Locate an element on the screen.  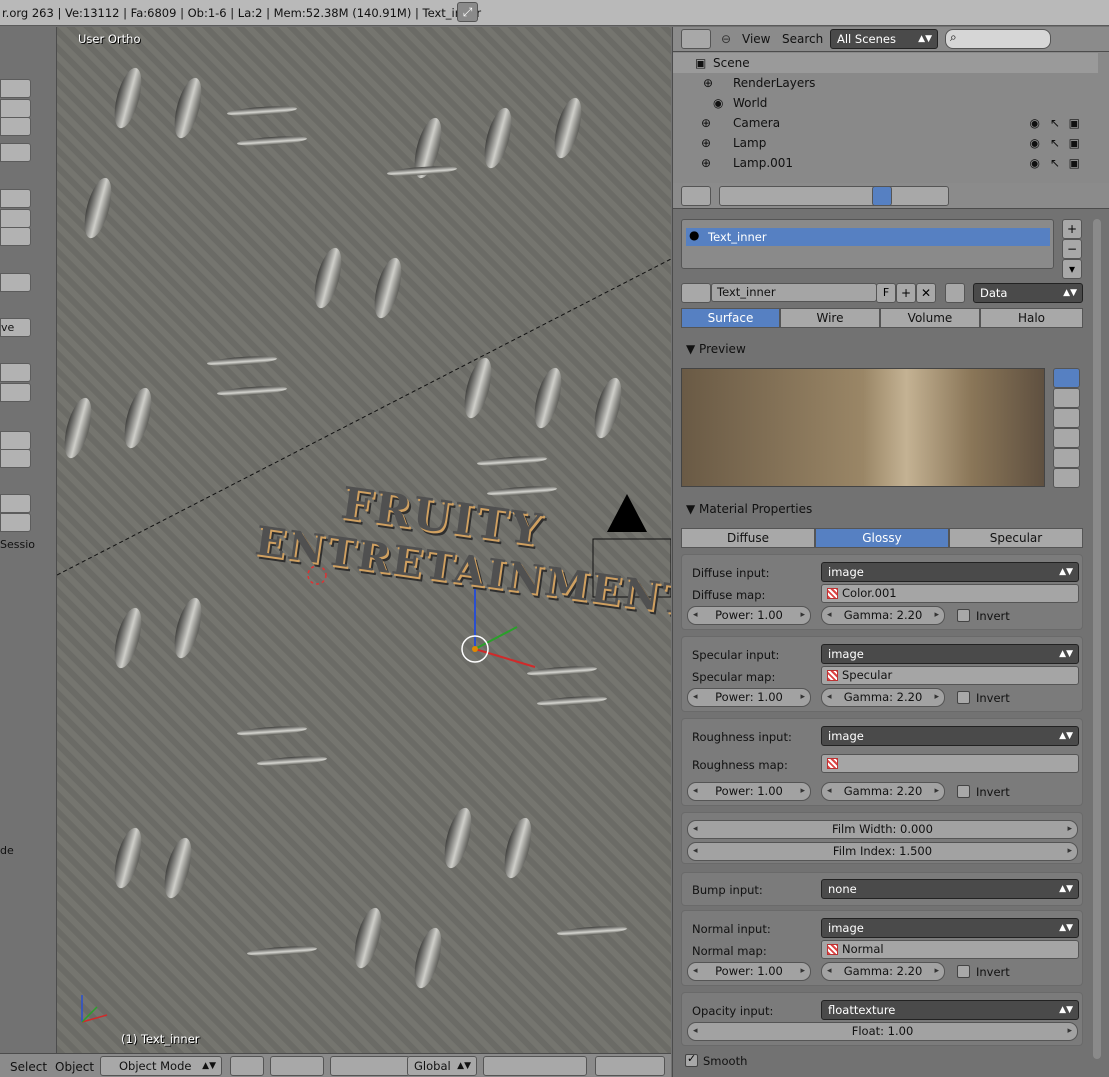
tab-wire: Wire is located at coordinates (830, 318).